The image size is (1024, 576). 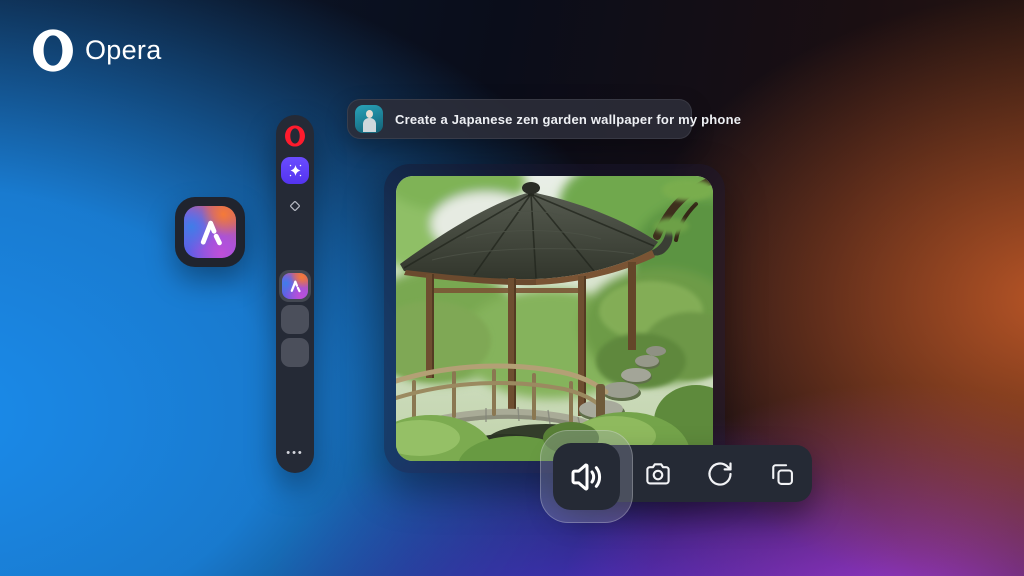 I want to click on regenerate-button, so click(x=719, y=473).